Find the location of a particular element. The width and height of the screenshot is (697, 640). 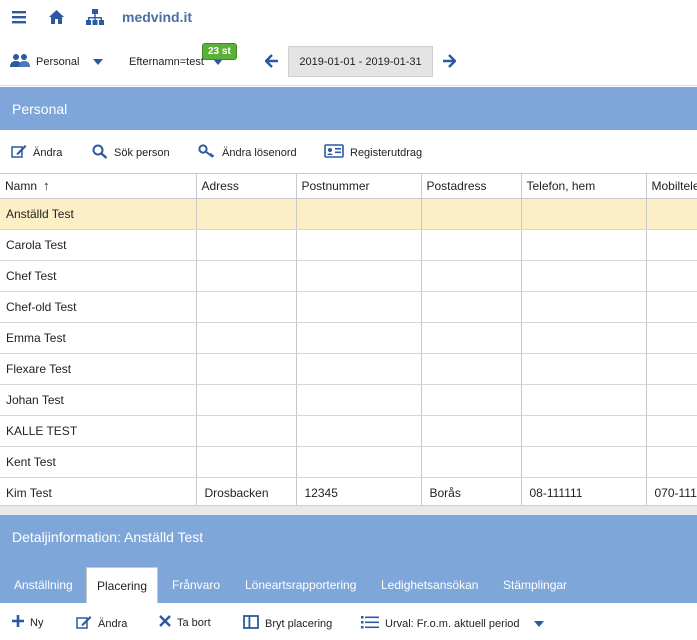

top-bar: medvind.it is located at coordinates (348, 18).